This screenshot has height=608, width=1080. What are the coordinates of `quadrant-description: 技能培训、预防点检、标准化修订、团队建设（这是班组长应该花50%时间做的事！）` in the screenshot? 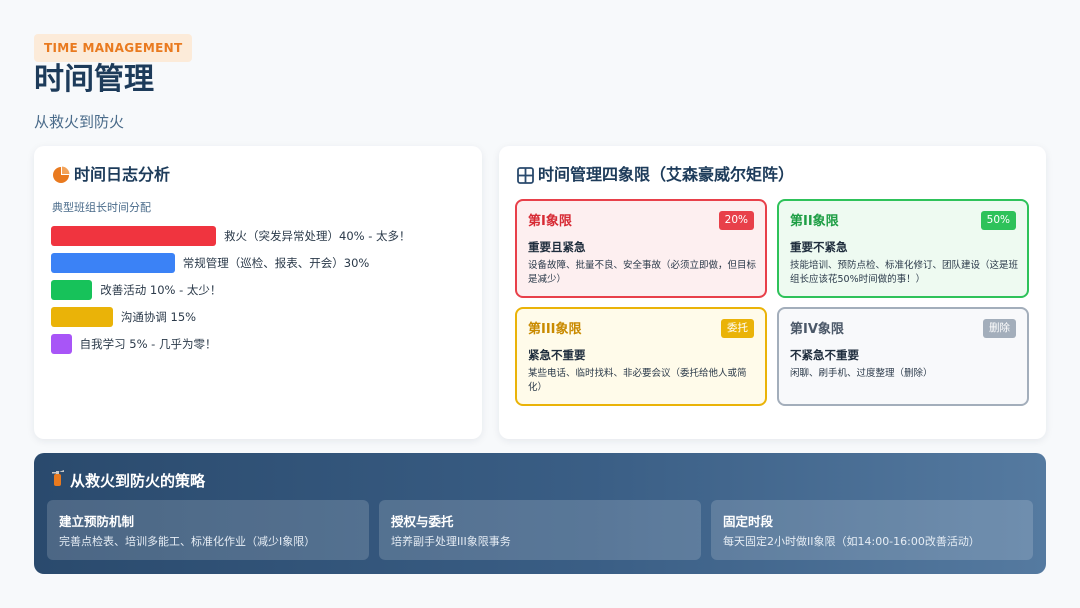 It's located at (904, 272).